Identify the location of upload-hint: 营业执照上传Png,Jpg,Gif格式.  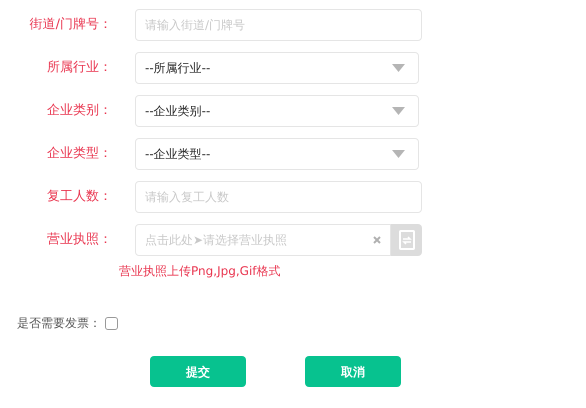
(200, 271).